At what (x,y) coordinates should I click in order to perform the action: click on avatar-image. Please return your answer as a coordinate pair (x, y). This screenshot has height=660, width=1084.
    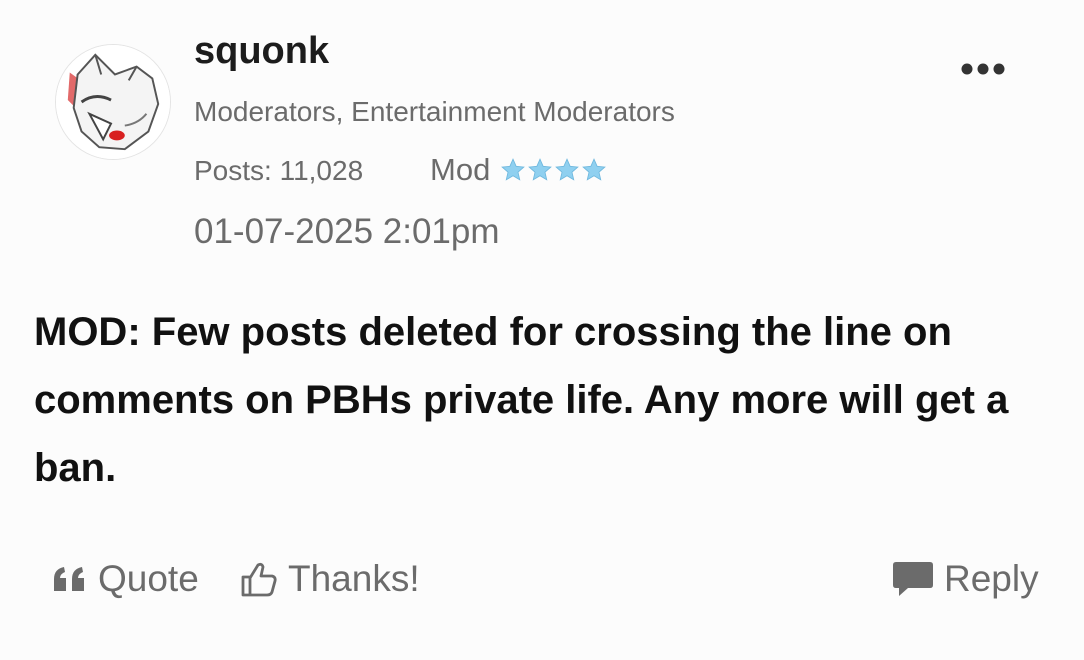
    Looking at the image, I should click on (113, 102).